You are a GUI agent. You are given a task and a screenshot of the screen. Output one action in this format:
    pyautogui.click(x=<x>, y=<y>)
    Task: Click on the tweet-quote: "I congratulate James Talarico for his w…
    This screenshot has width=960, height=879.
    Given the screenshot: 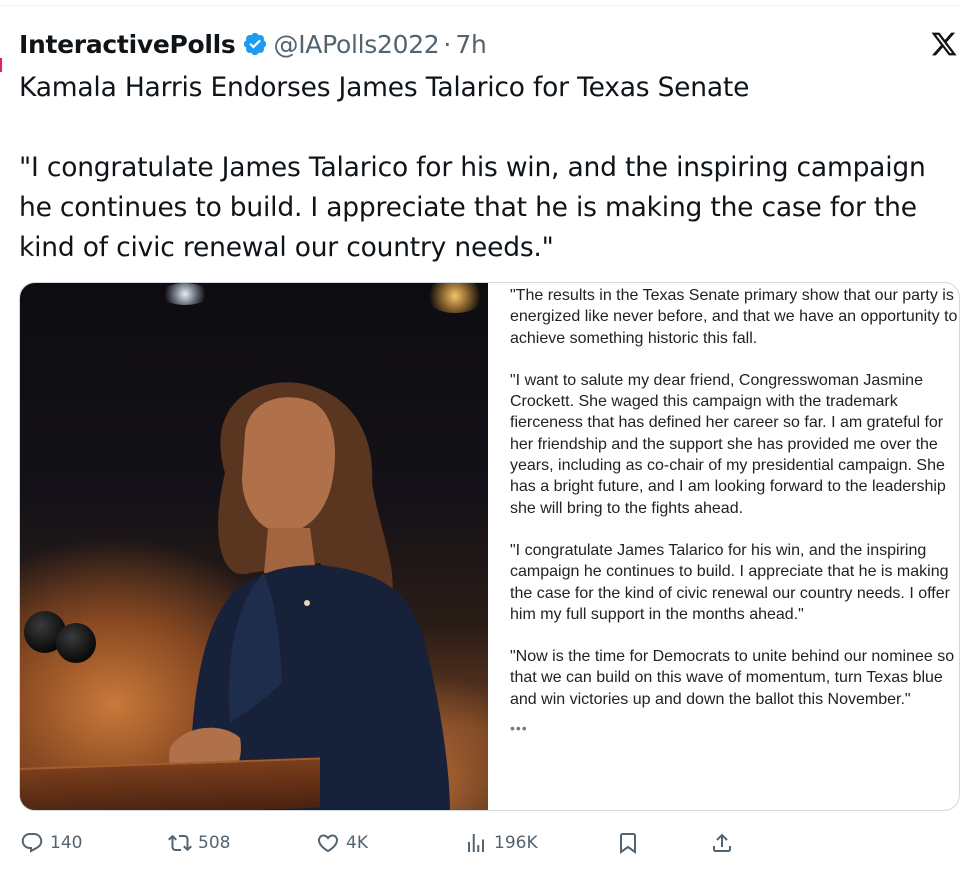 What is the action you would take?
    pyautogui.click(x=472, y=207)
    